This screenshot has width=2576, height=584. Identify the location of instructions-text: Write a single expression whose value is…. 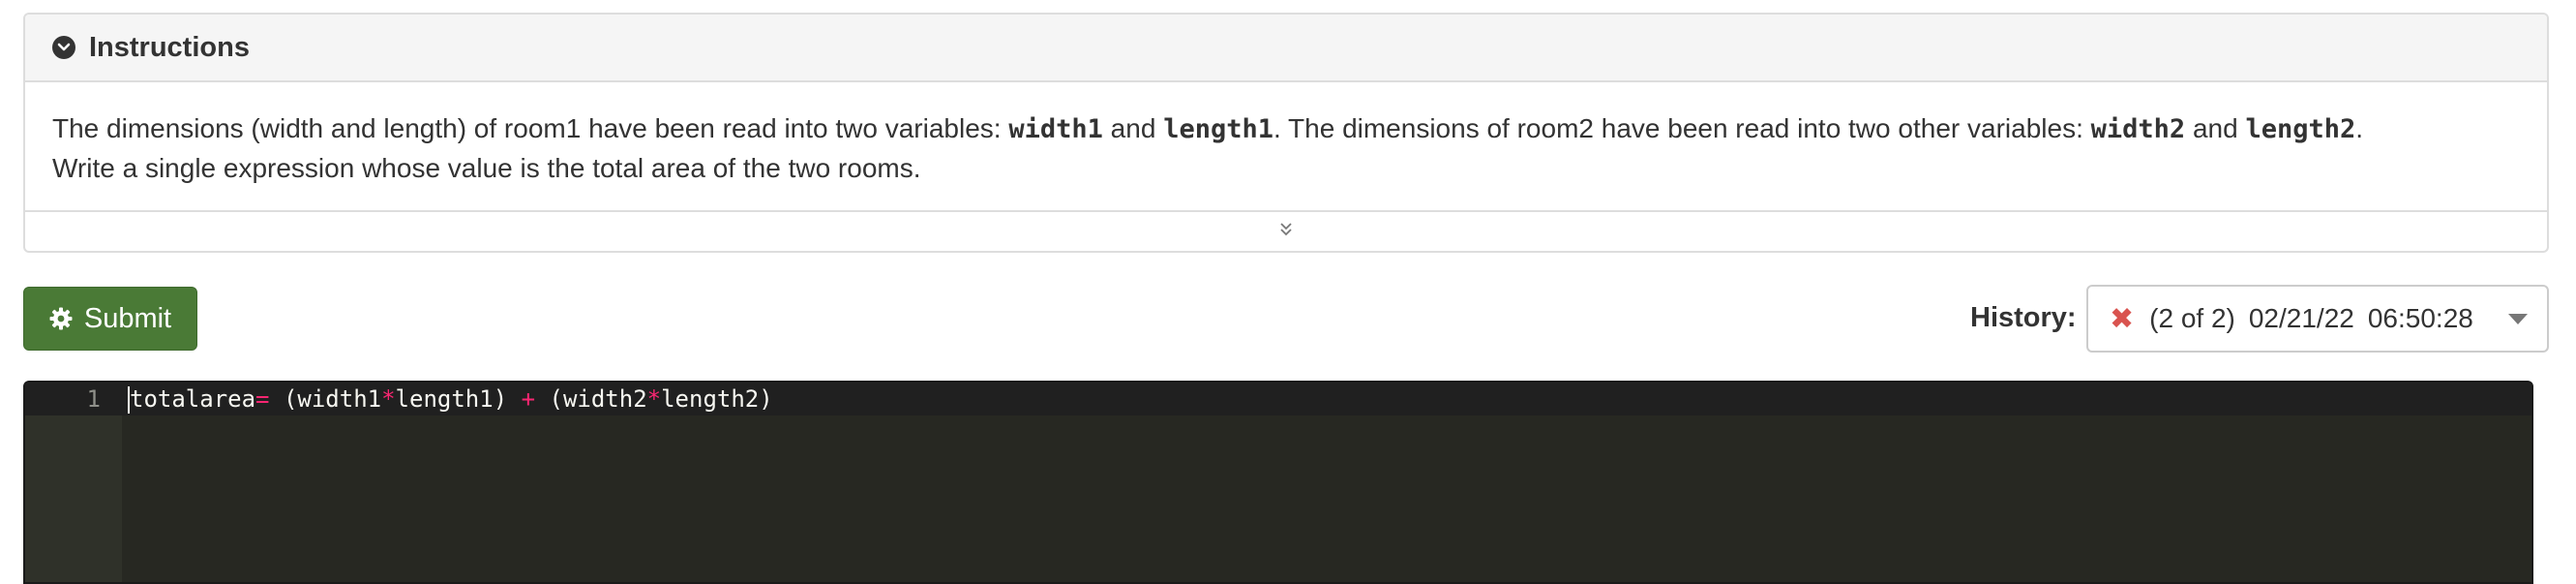
(486, 168).